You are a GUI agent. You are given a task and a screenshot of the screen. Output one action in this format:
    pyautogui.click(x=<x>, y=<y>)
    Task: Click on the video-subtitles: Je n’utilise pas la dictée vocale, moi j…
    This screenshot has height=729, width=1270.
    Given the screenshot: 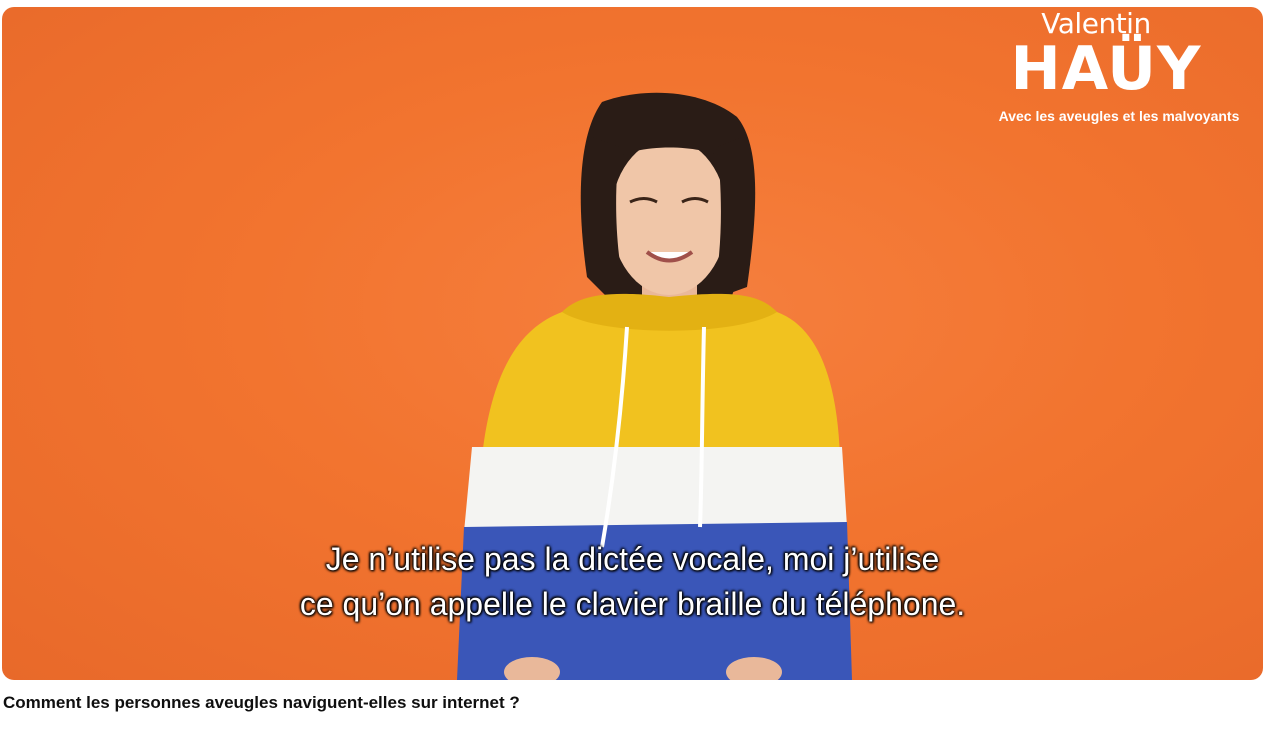 What is the action you would take?
    pyautogui.click(x=632, y=582)
    